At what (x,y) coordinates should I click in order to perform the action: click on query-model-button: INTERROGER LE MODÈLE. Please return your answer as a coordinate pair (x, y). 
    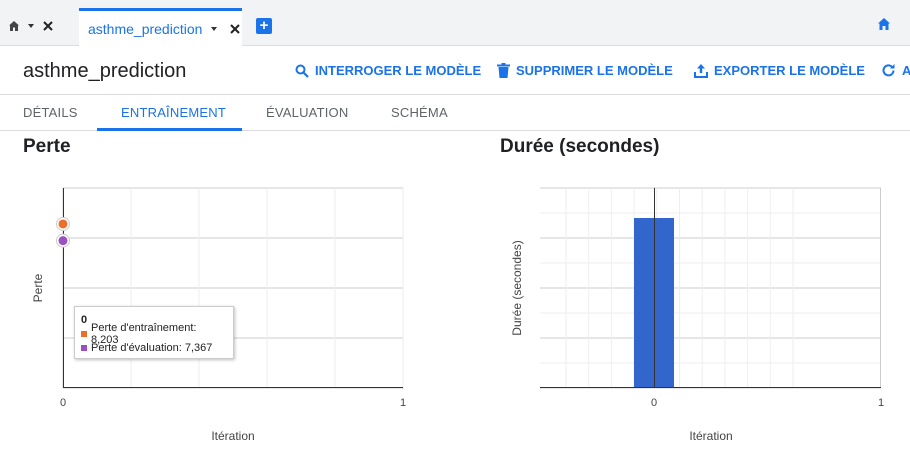
    Looking at the image, I should click on (388, 70).